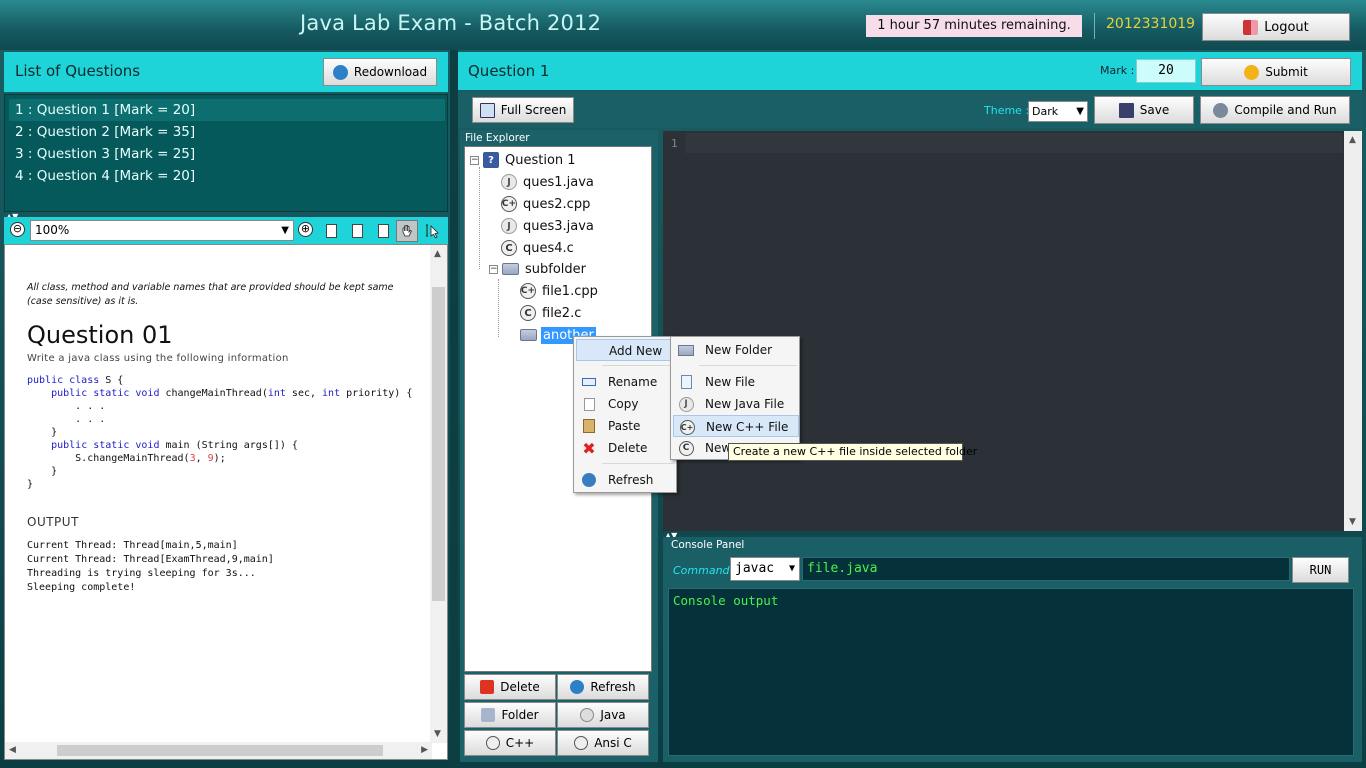 The image size is (1366, 768). I want to click on folder-icon, so click(488, 715).